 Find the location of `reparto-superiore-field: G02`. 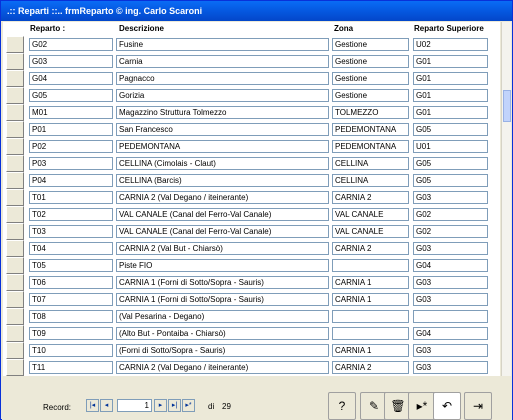

reparto-superiore-field: G02 is located at coordinates (450, 214).